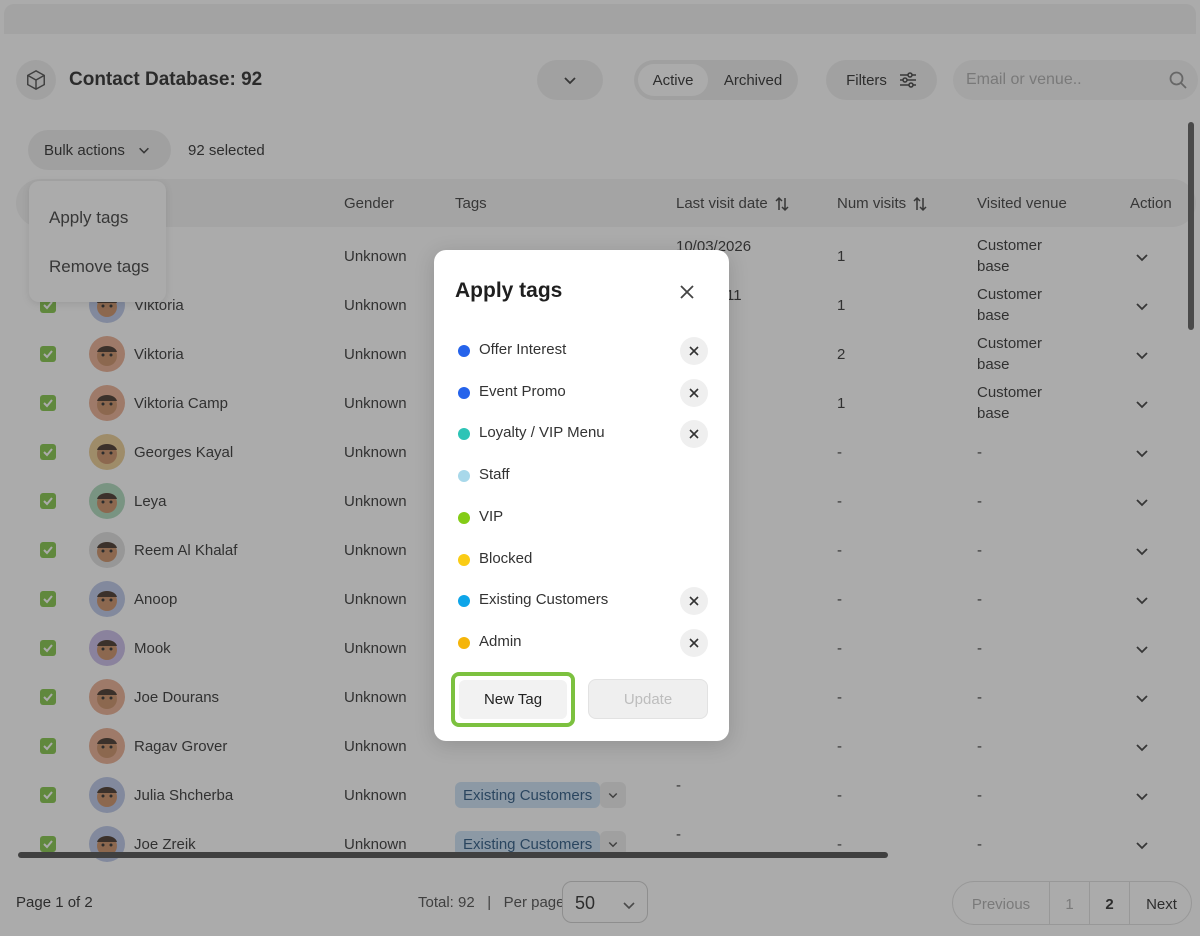 The width and height of the screenshot is (1200, 936). I want to click on tag-option: Offer Interest, so click(581, 351).